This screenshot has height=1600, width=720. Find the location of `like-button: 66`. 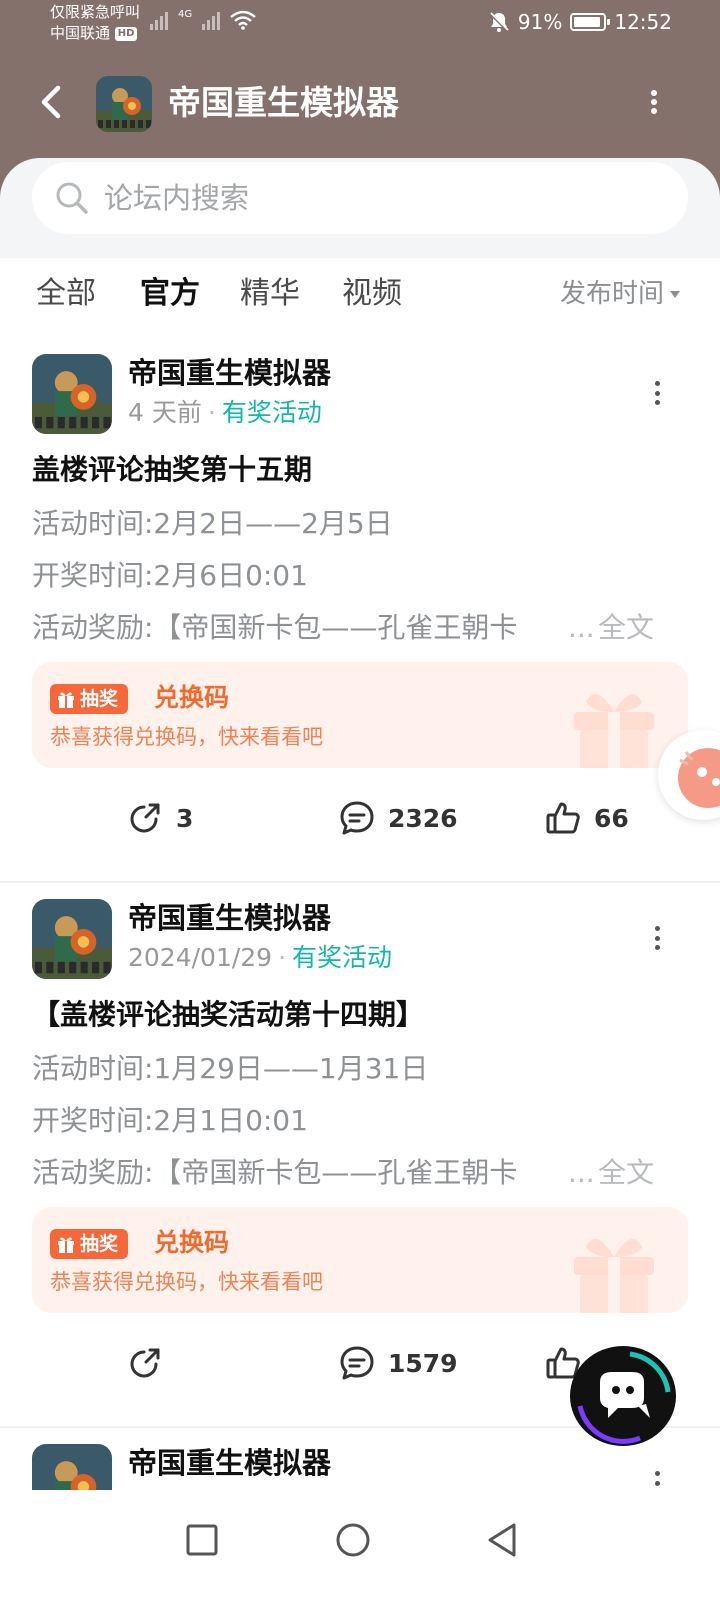

like-button: 66 is located at coordinates (586, 818).